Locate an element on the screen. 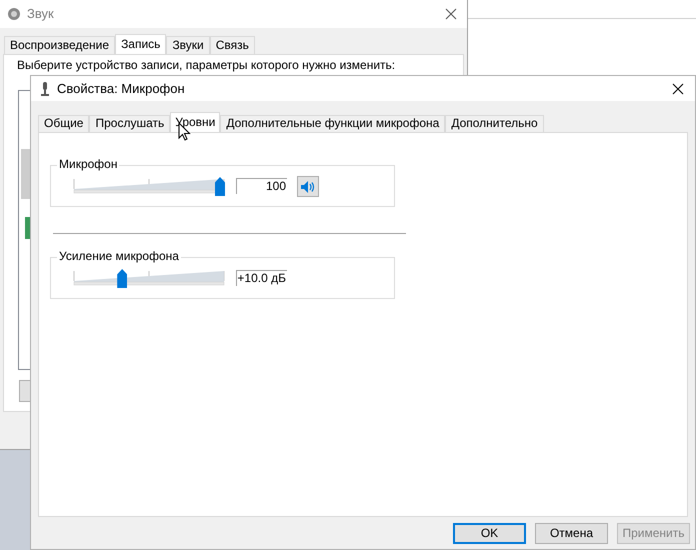 This screenshot has width=696, height=550. scrollbar-thumb is located at coordinates (26, 174).